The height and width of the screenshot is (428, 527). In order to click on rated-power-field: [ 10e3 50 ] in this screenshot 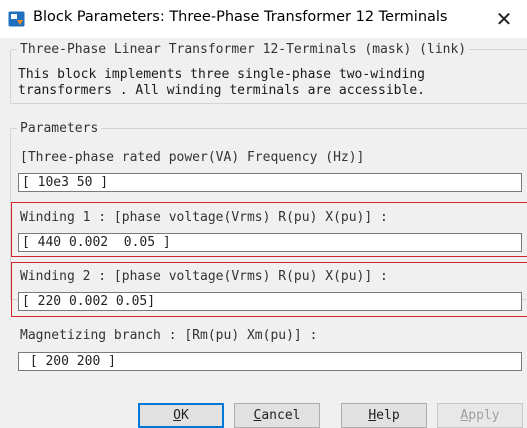, I will do `click(270, 182)`.